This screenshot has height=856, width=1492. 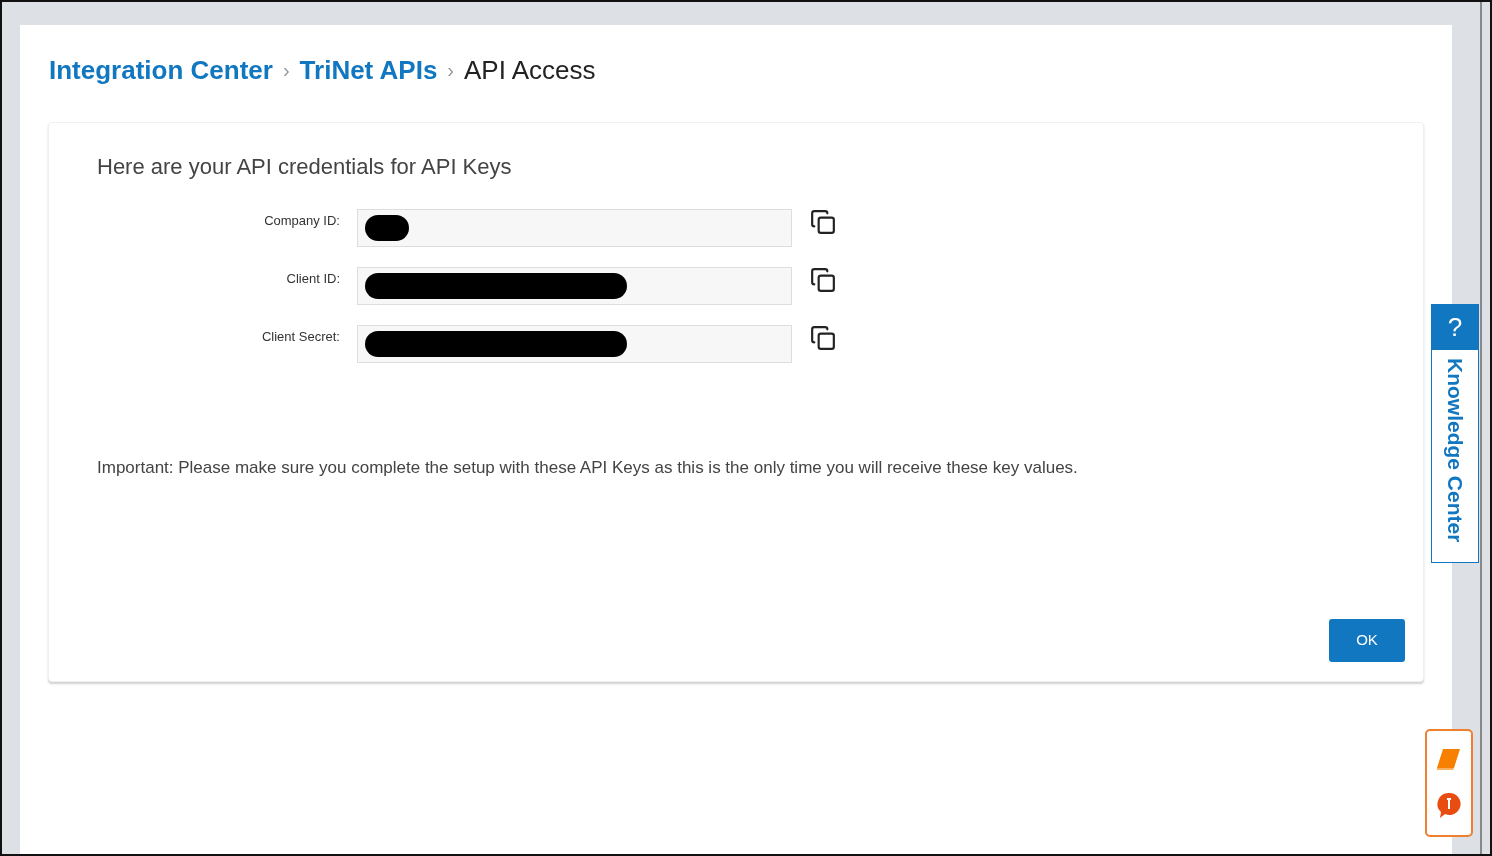 What do you see at coordinates (1455, 327) in the screenshot?
I see `help-icon: ?` at bounding box center [1455, 327].